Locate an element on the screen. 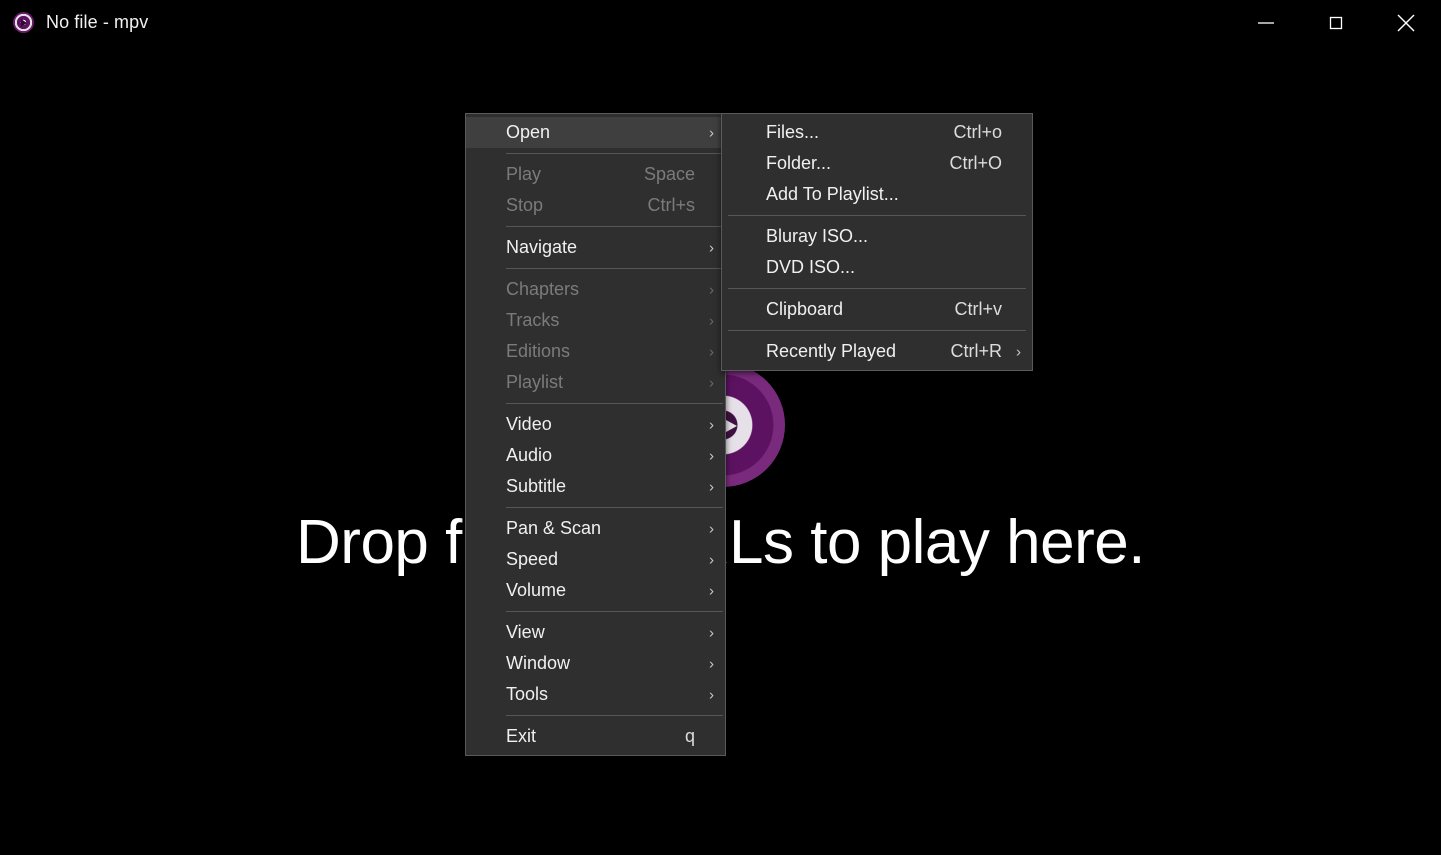  menu-item-tools: Tools › is located at coordinates (595, 694).